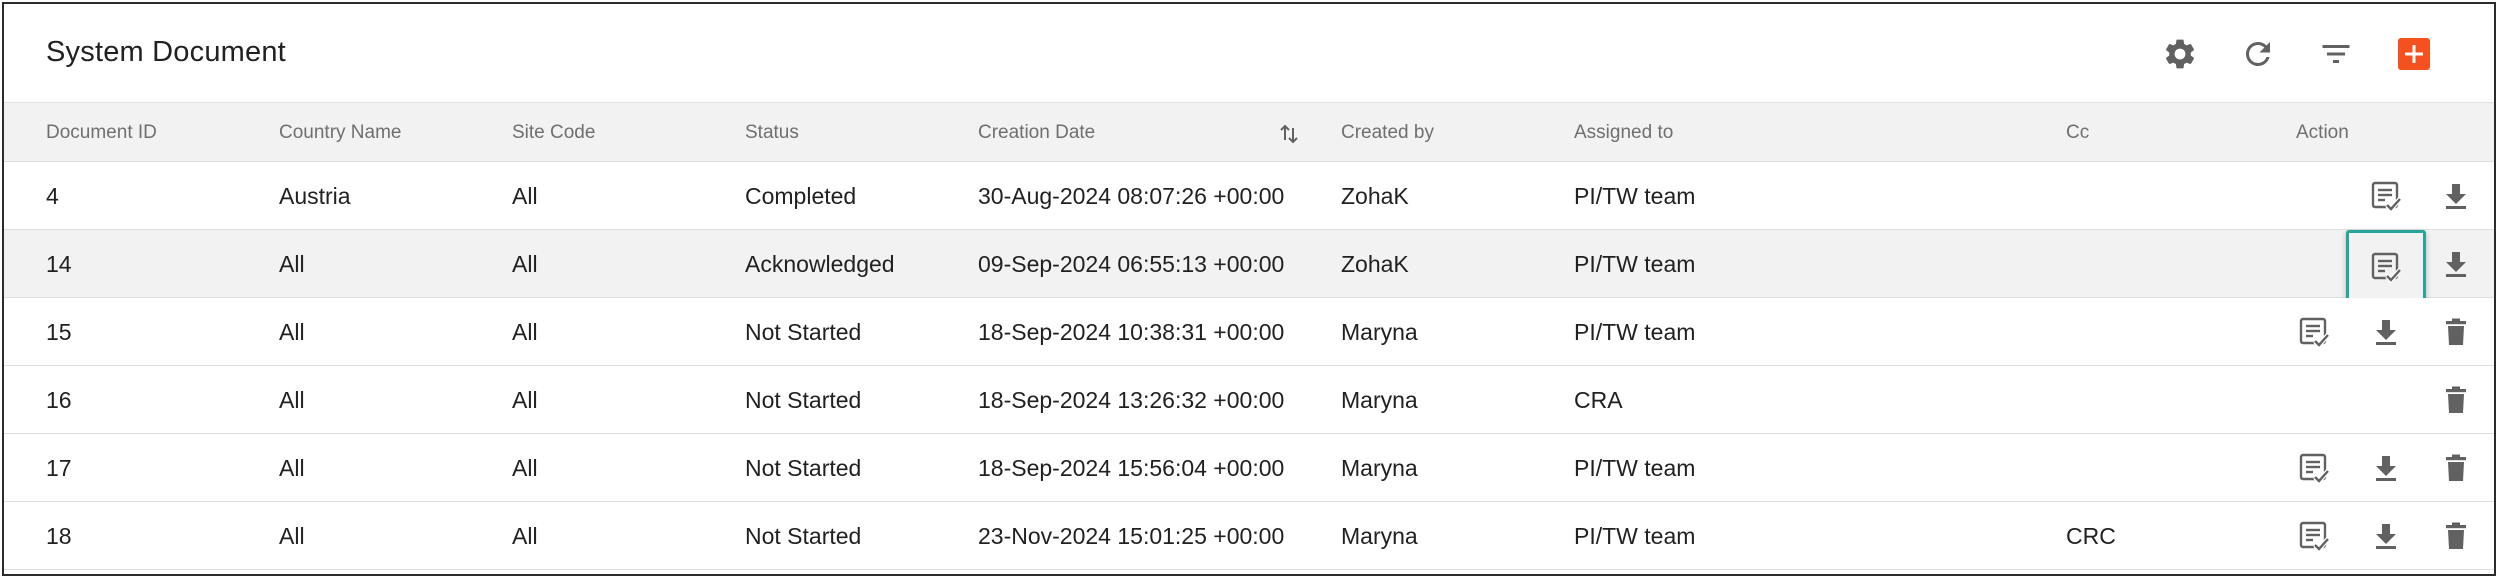 Image resolution: width=2500 pixels, height=580 pixels. What do you see at coordinates (2077, 133) in the screenshot?
I see `column-header-cc: Cc` at bounding box center [2077, 133].